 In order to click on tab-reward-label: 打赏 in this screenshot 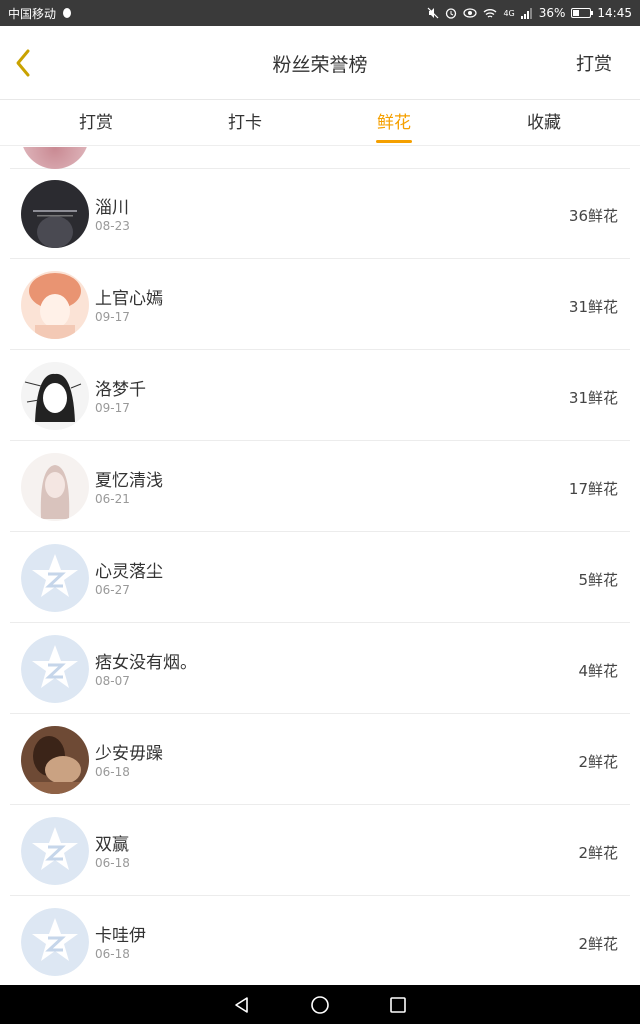, I will do `click(96, 123)`.